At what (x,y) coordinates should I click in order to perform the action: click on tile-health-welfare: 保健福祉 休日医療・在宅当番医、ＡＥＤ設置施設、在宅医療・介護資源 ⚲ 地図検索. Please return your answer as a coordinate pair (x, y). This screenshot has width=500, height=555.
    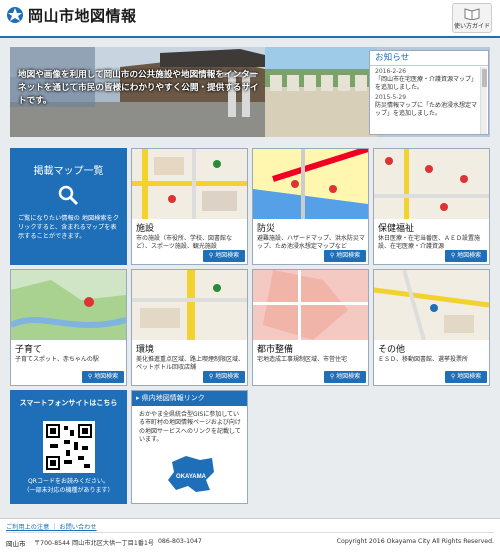
    Looking at the image, I should click on (431, 206).